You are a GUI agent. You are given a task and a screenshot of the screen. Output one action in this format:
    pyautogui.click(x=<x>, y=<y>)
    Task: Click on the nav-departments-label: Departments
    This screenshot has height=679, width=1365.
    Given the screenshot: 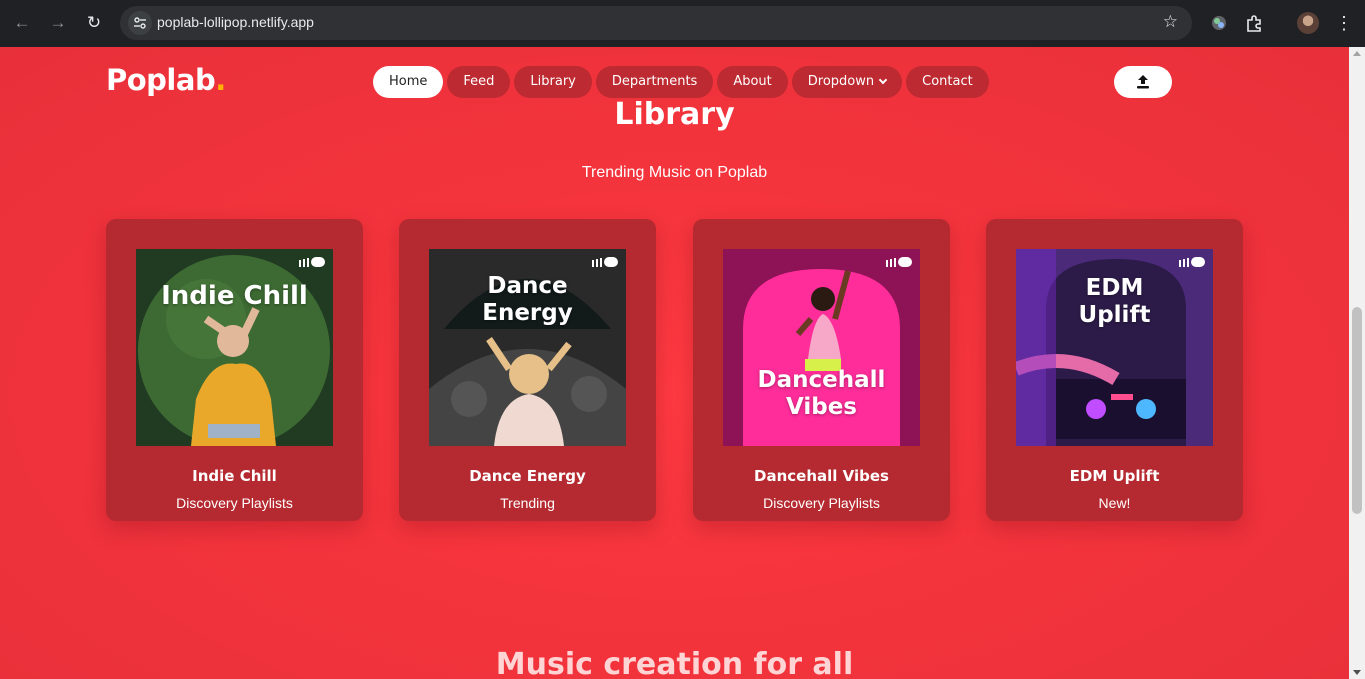 What is the action you would take?
    pyautogui.click(x=654, y=81)
    